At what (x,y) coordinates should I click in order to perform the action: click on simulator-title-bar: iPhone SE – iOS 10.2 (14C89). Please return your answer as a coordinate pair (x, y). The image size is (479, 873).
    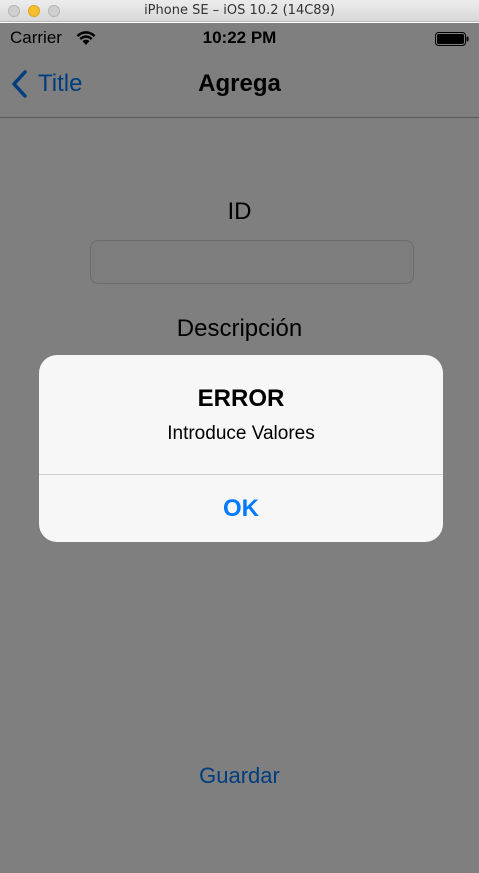
    Looking at the image, I should click on (239, 11).